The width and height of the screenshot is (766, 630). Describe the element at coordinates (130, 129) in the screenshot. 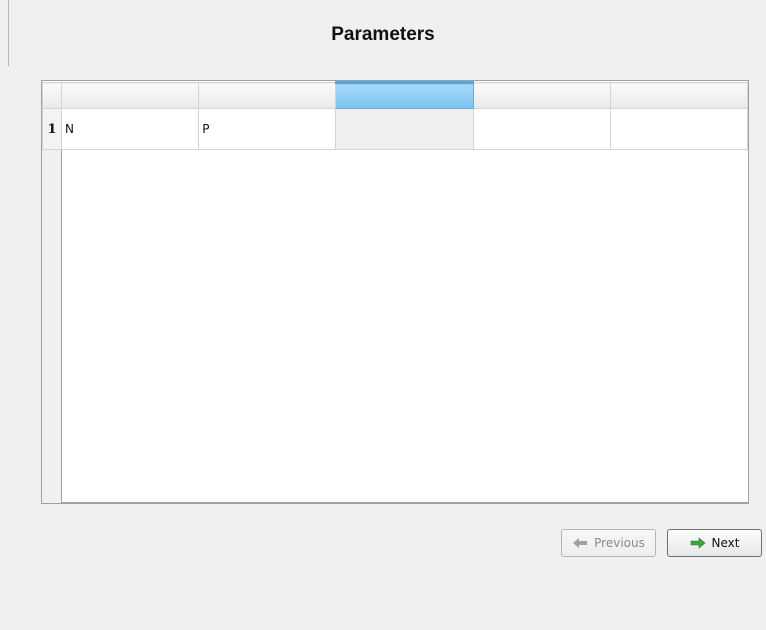

I see `table-cell: N` at that location.